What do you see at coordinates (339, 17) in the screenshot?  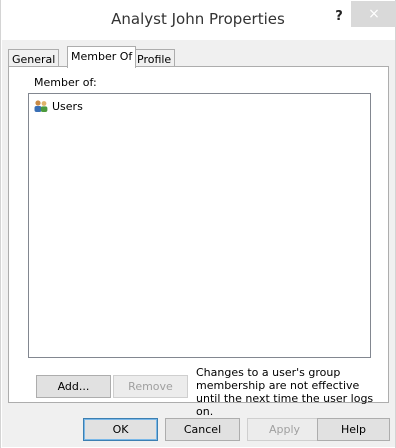 I see `help-context-button: ?` at bounding box center [339, 17].